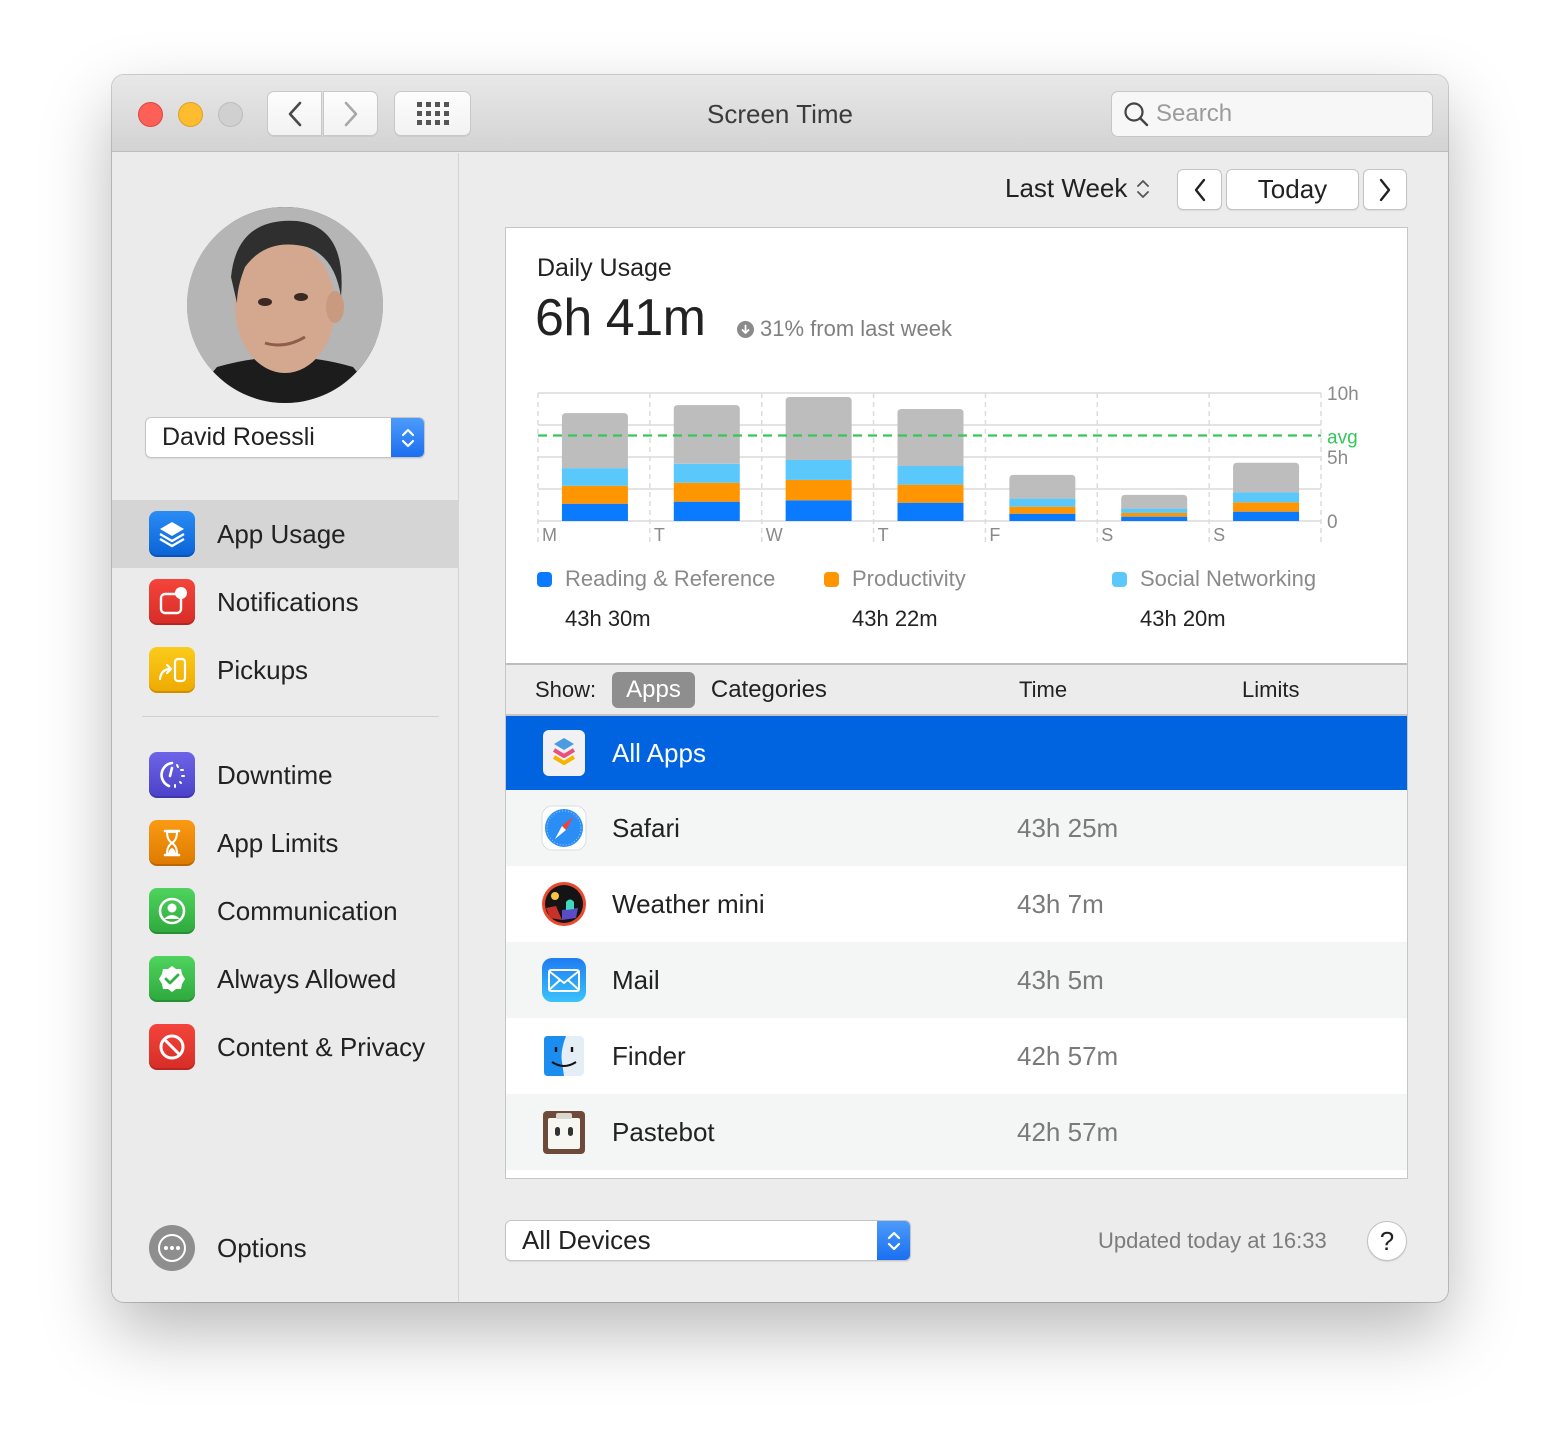 The width and height of the screenshot is (1560, 1450). I want to click on notification-badge-icon, so click(172, 602).